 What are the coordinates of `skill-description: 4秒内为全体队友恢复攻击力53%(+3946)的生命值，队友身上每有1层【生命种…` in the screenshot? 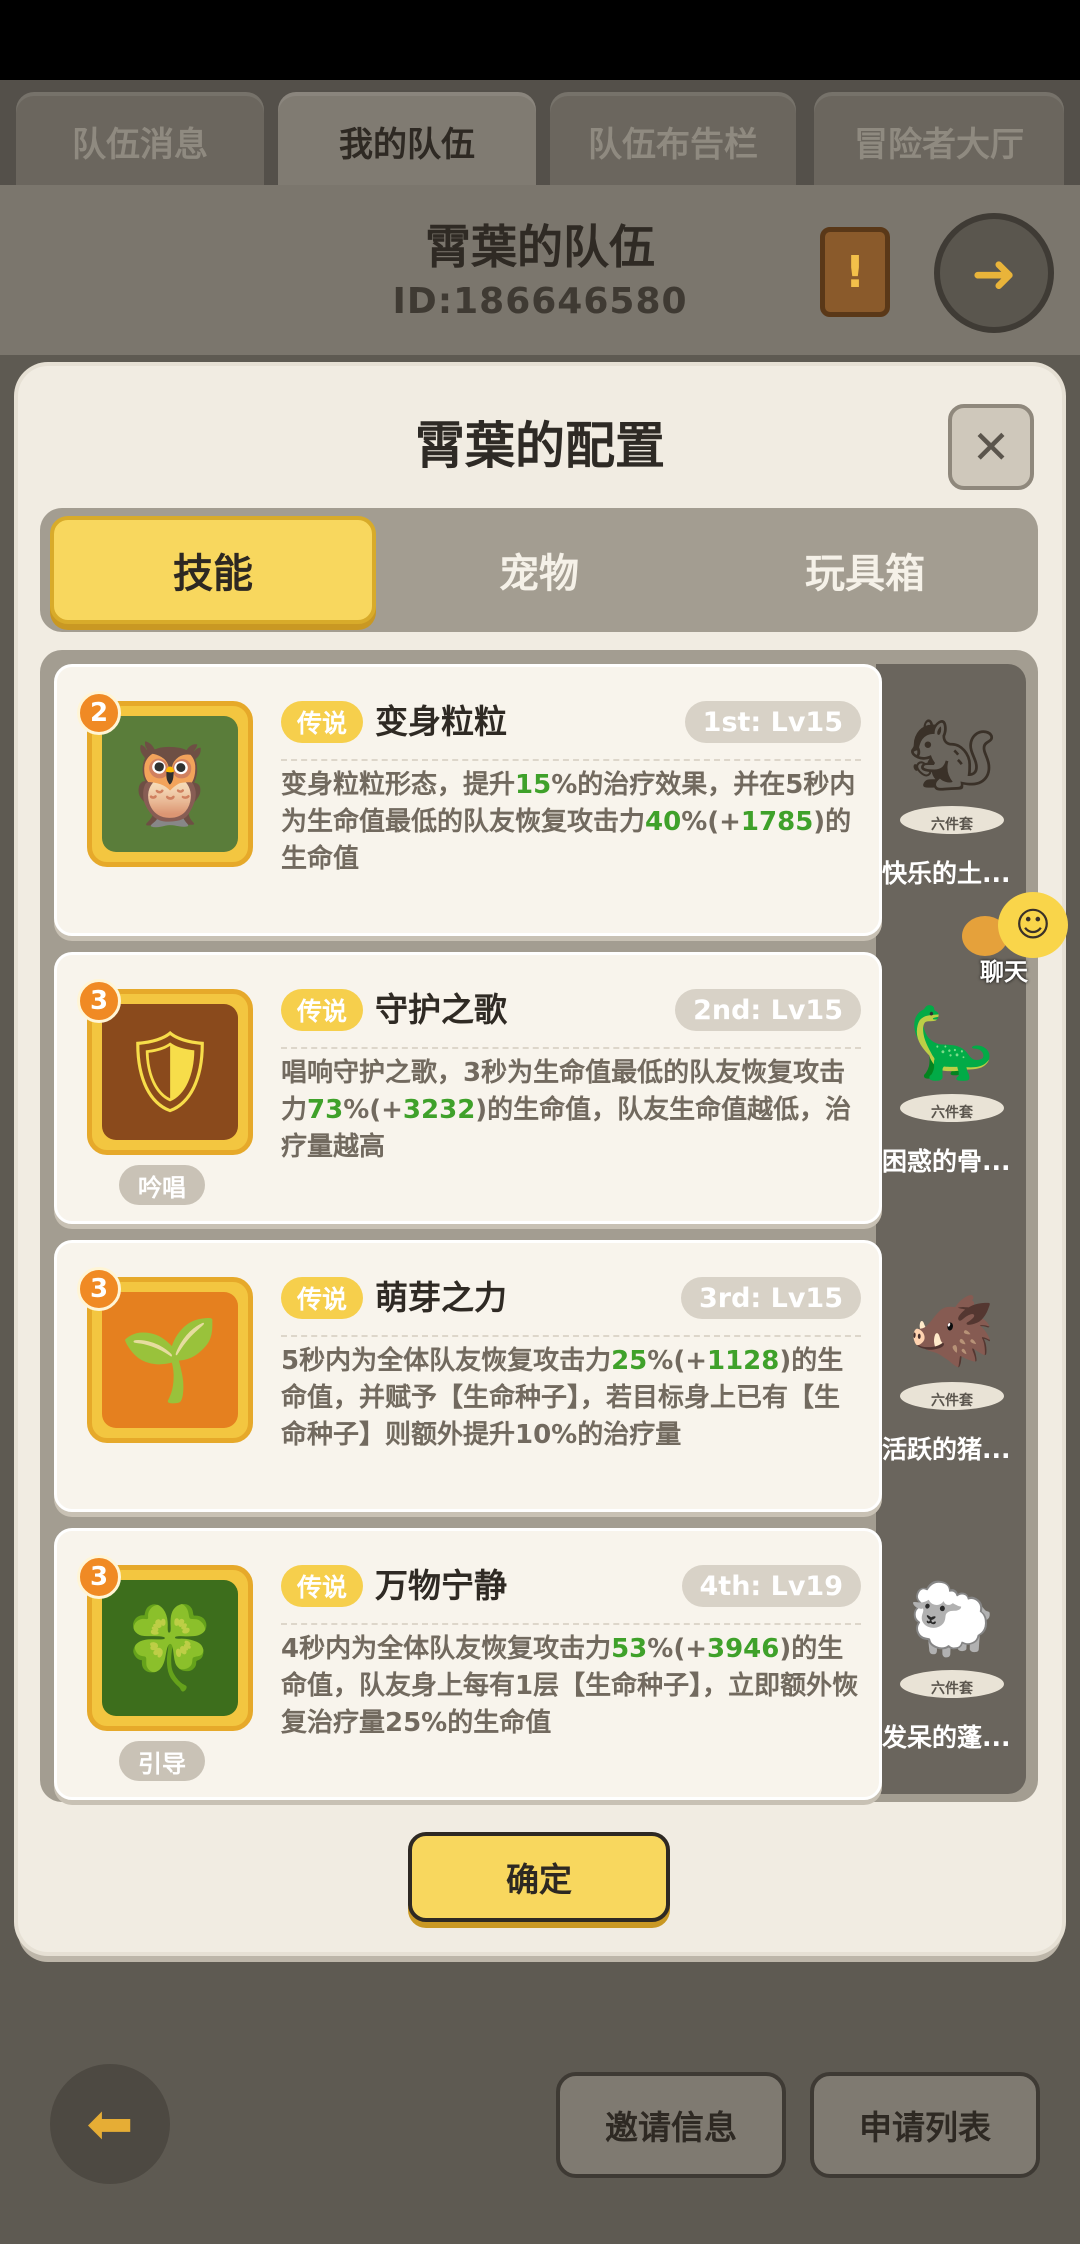 It's located at (570, 1686).